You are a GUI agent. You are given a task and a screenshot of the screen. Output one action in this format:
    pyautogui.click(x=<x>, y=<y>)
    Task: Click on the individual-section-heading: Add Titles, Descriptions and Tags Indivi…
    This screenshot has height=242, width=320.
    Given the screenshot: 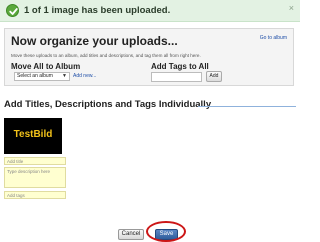 What is the action you would take?
    pyautogui.click(x=108, y=104)
    